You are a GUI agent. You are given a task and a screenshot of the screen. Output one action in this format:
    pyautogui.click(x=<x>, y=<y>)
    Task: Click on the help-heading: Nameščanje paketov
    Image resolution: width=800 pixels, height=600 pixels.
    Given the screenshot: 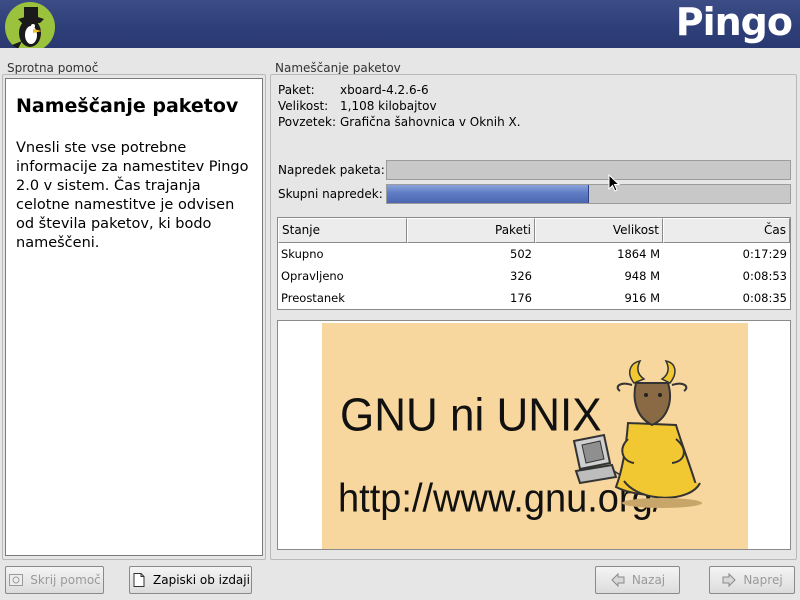 What is the action you would take?
    pyautogui.click(x=127, y=106)
    